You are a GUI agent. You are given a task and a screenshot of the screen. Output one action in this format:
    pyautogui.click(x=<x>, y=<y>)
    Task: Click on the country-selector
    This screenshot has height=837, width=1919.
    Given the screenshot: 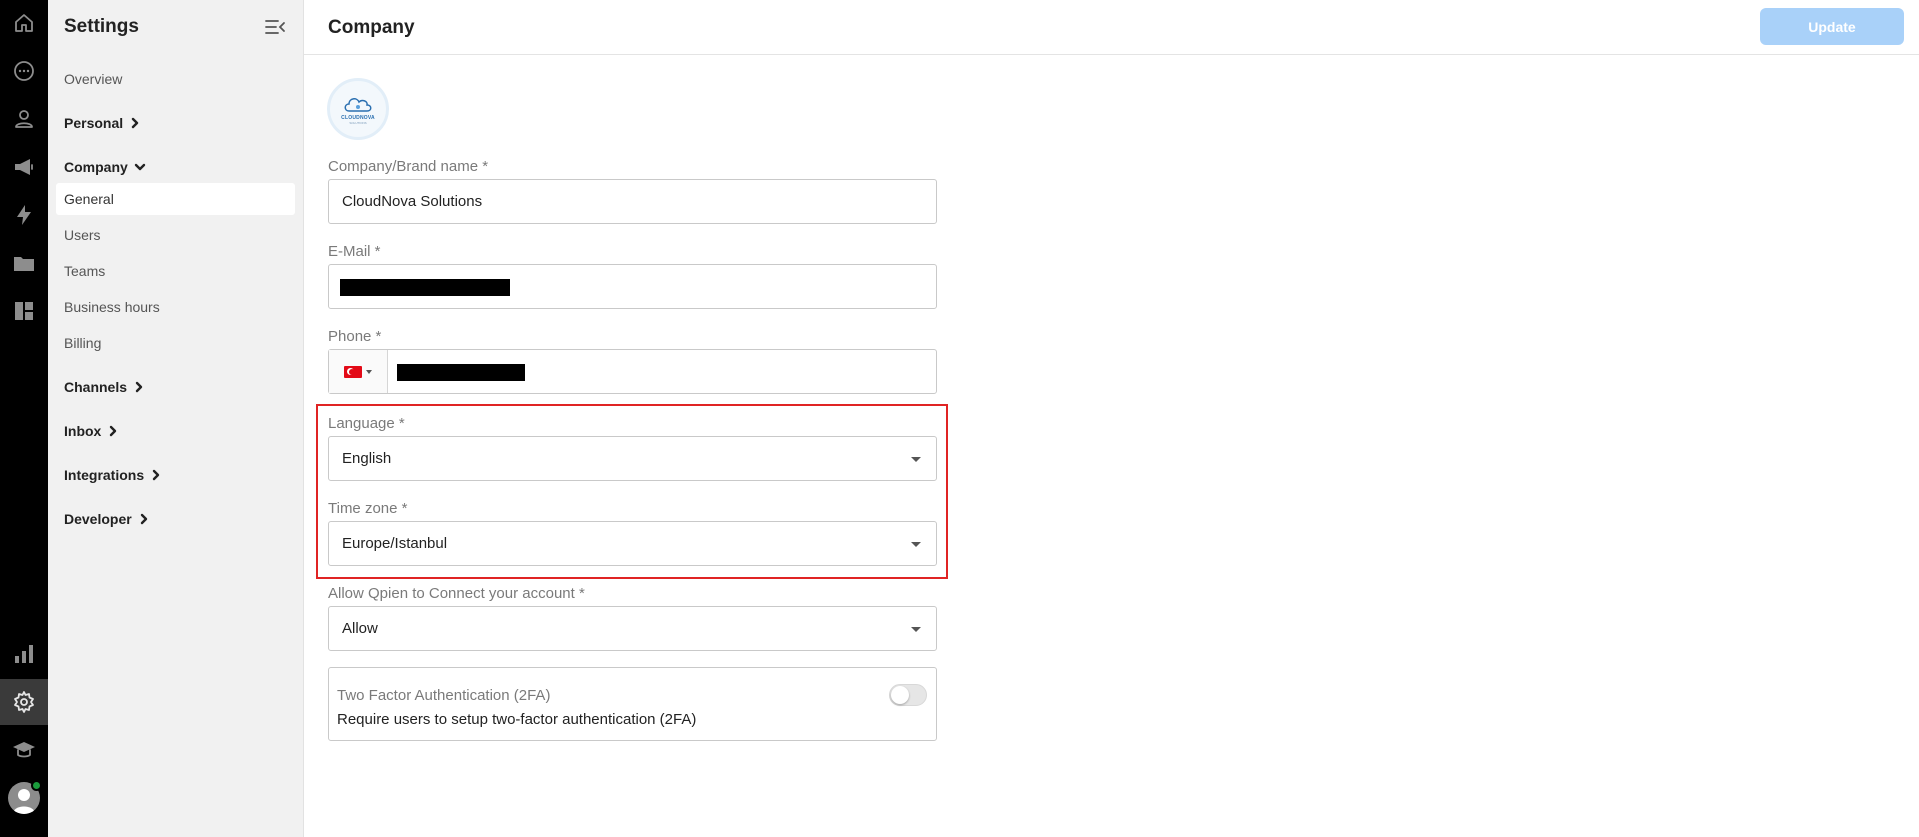 What is the action you would take?
    pyautogui.click(x=358, y=371)
    